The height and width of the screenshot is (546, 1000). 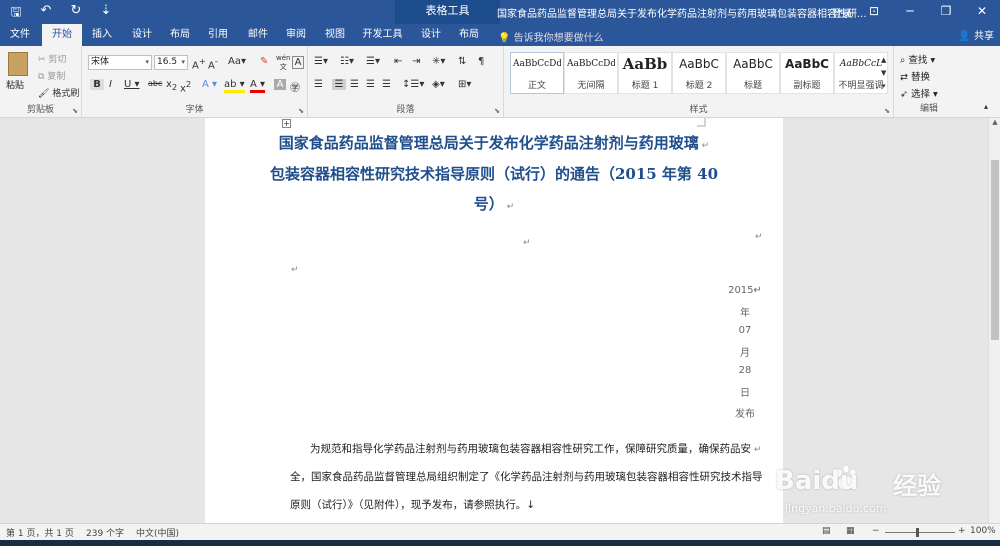 What do you see at coordinates (745, 414) in the screenshot?
I see `date-published: 发布` at bounding box center [745, 414].